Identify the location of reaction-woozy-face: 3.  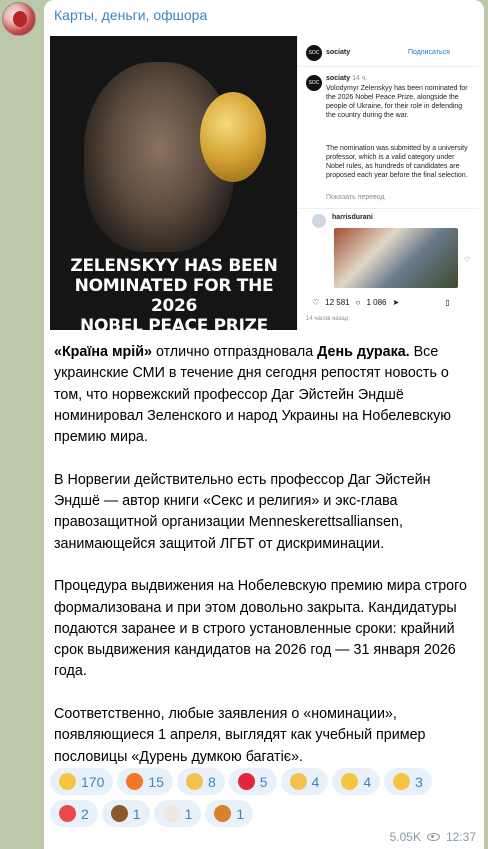
(408, 781).